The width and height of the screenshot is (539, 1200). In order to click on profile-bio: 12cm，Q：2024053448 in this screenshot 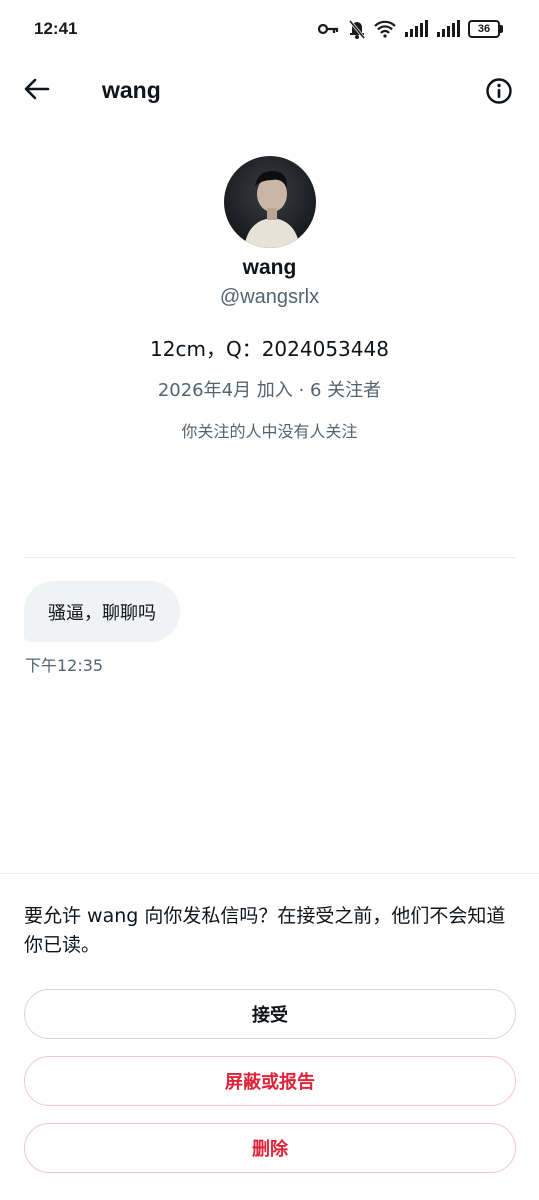, I will do `click(269, 349)`.